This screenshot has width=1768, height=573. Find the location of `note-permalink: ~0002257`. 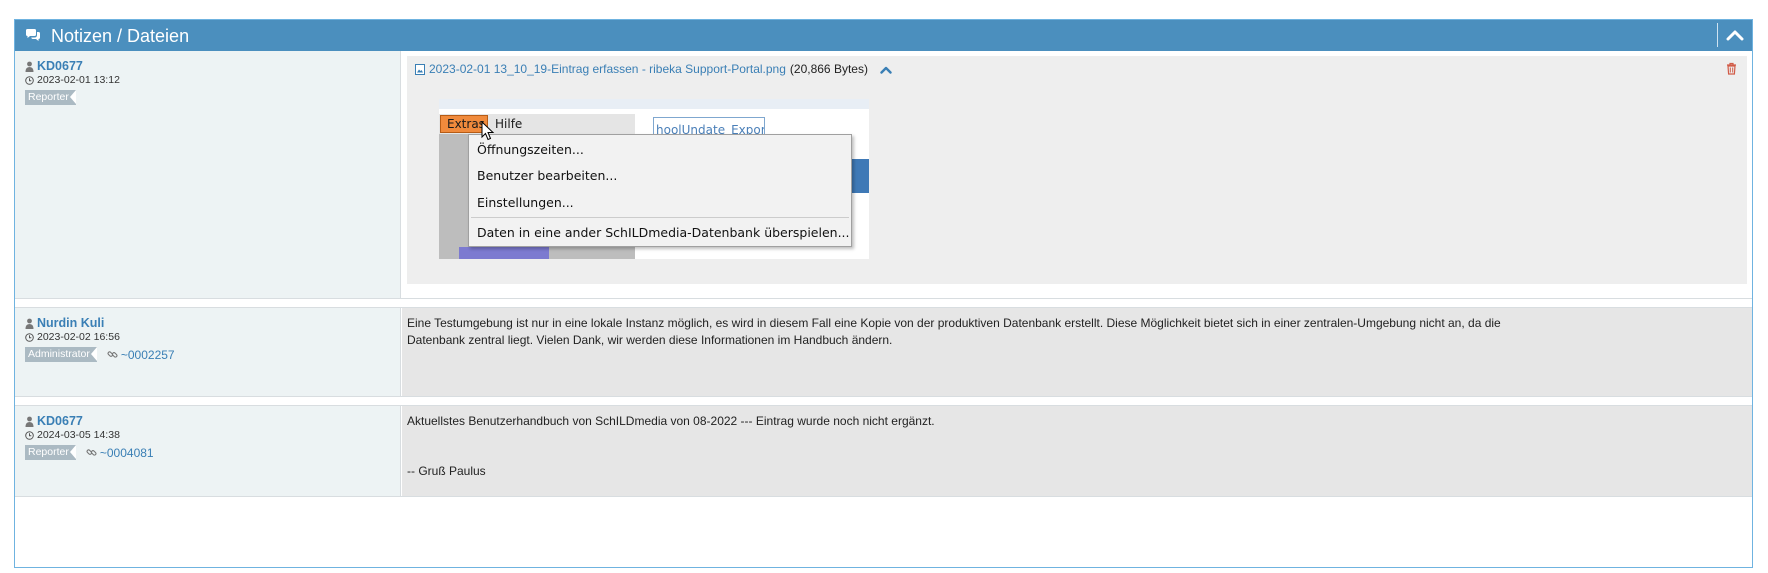

note-permalink: ~0002257 is located at coordinates (141, 355).